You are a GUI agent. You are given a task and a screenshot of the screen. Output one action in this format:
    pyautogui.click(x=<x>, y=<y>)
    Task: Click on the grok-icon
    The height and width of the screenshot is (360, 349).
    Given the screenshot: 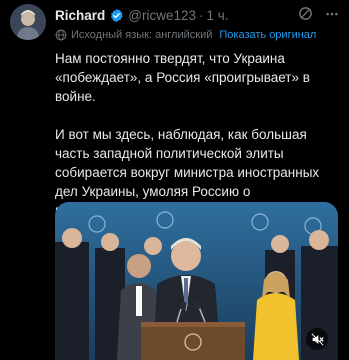 What is the action you would take?
    pyautogui.click(x=305, y=15)
    